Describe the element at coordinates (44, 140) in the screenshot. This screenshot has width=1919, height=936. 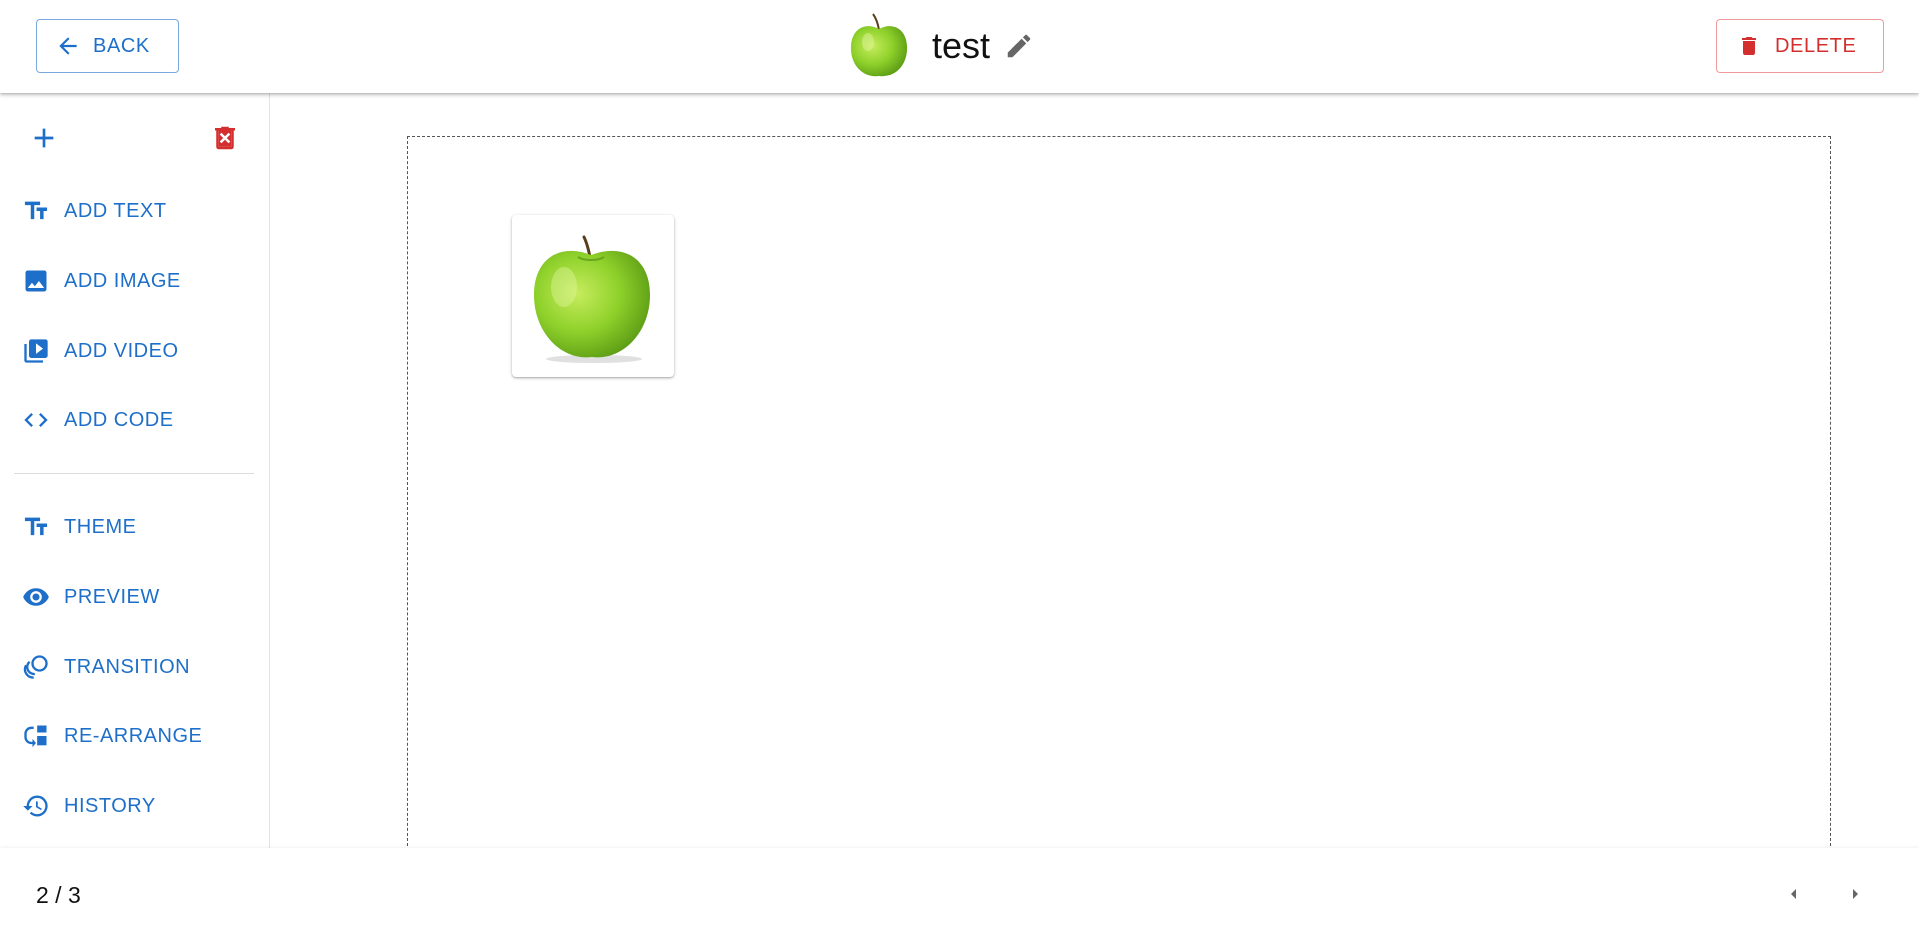
I see `add-slide-icon` at that location.